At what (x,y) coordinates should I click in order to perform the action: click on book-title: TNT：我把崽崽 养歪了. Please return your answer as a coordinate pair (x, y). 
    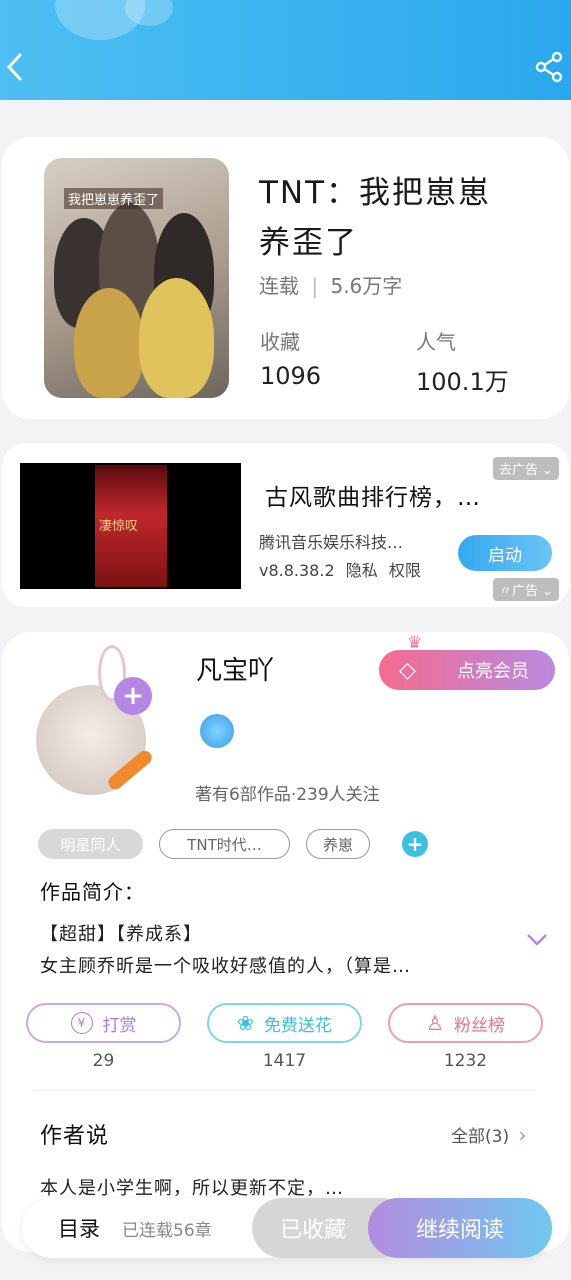
    Looking at the image, I should click on (404, 218).